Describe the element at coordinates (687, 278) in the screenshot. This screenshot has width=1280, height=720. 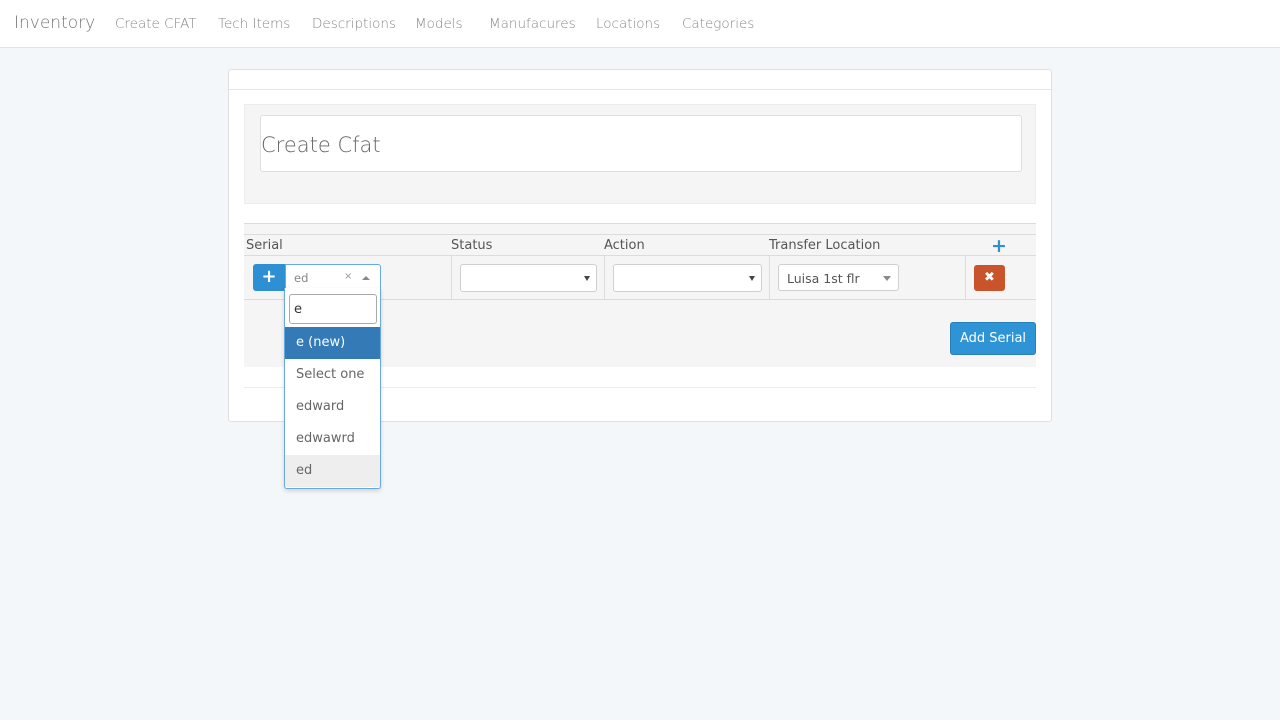
I see `action-select` at that location.